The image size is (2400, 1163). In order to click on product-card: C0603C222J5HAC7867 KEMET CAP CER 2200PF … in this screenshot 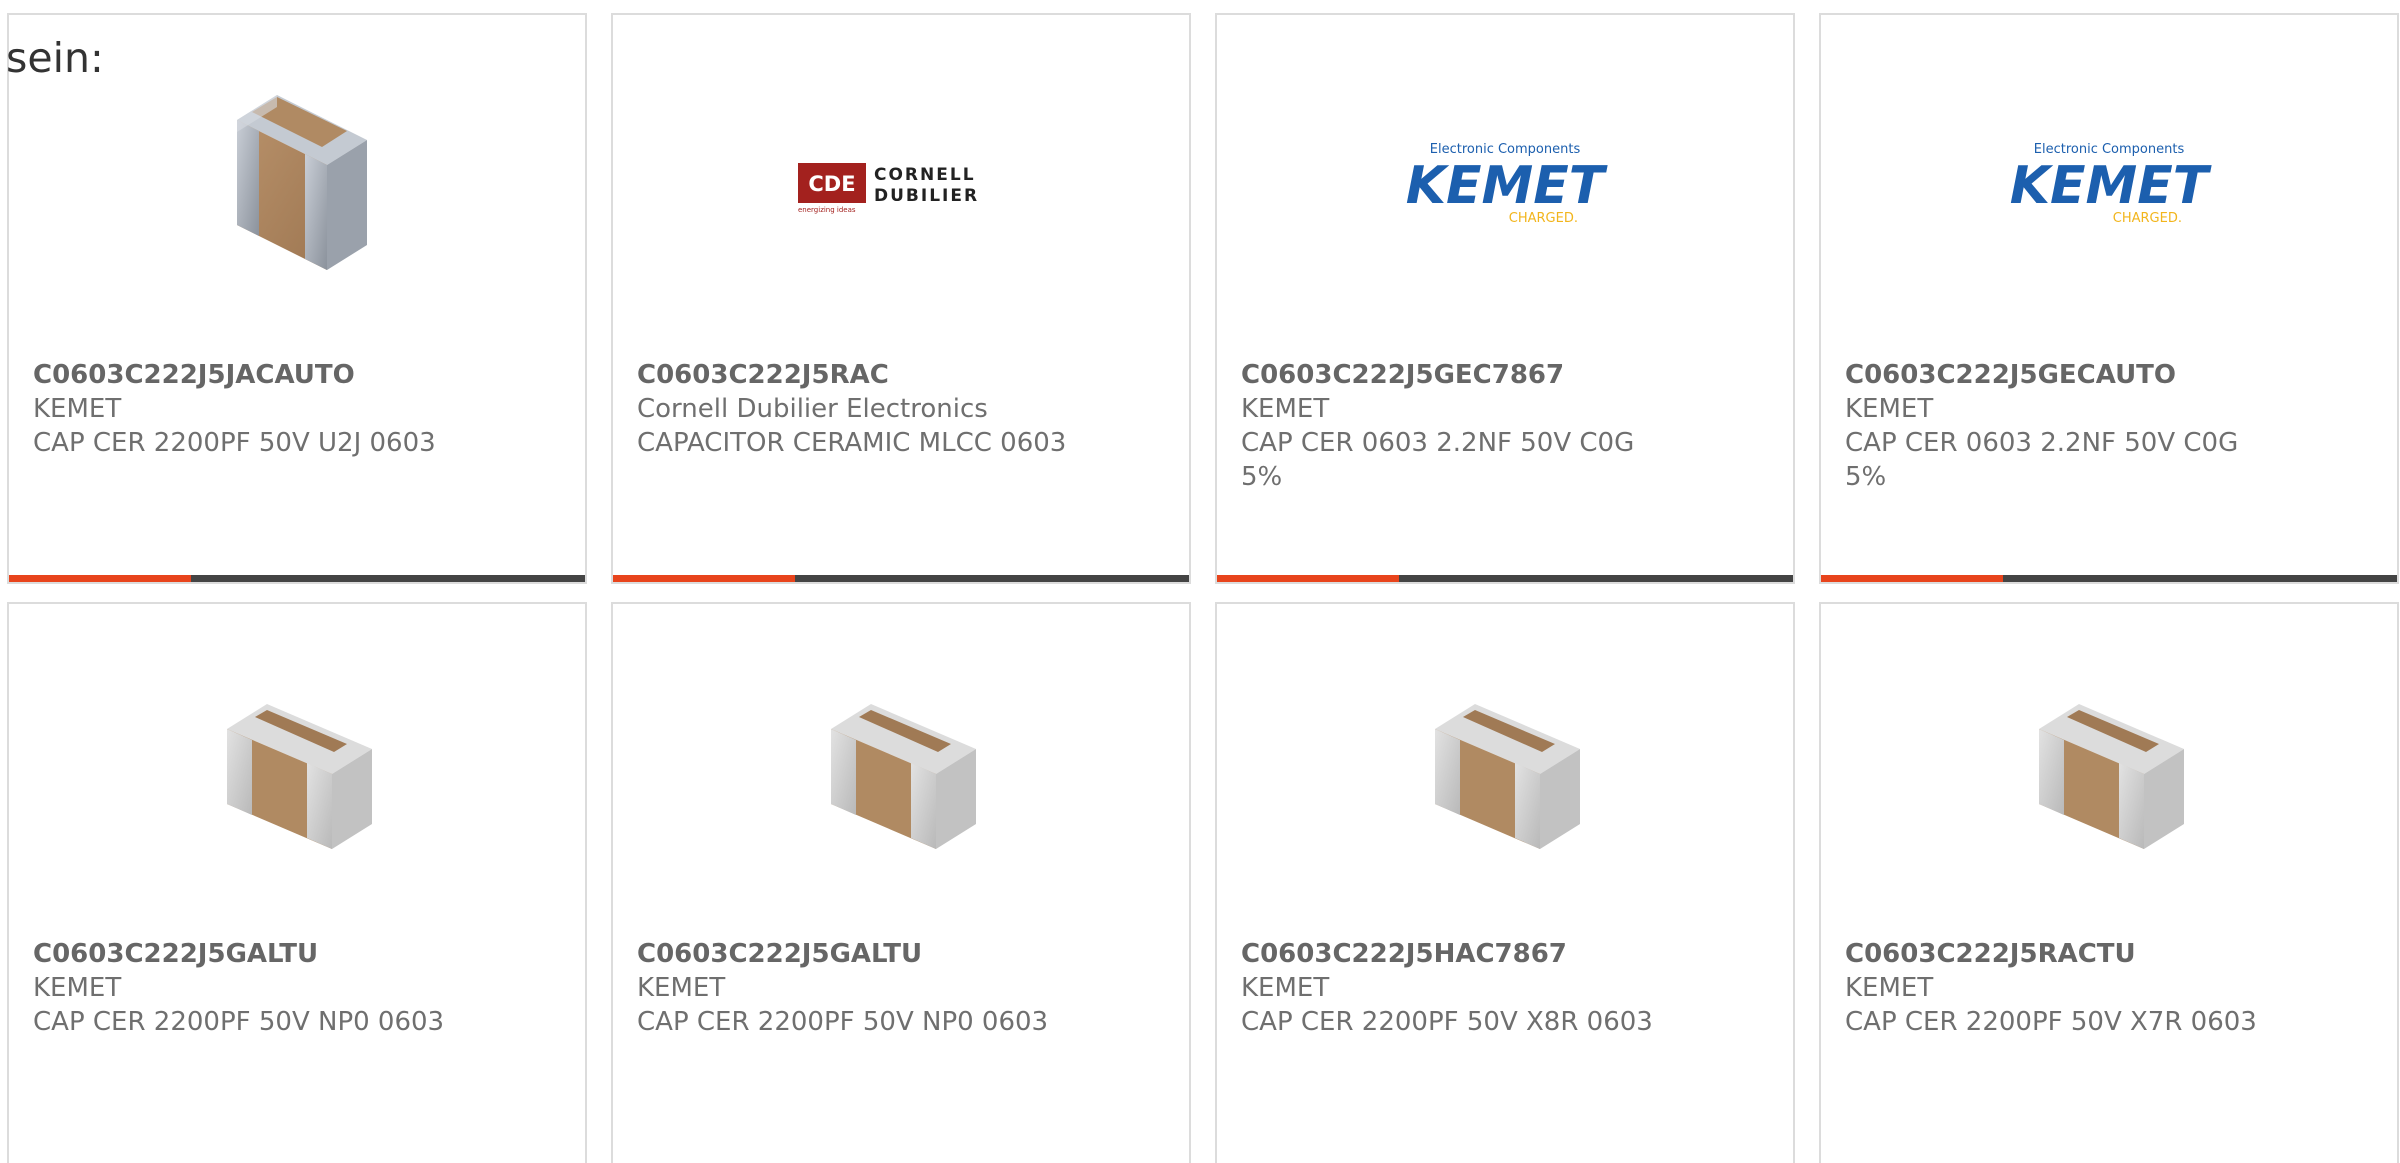, I will do `click(1505, 882)`.